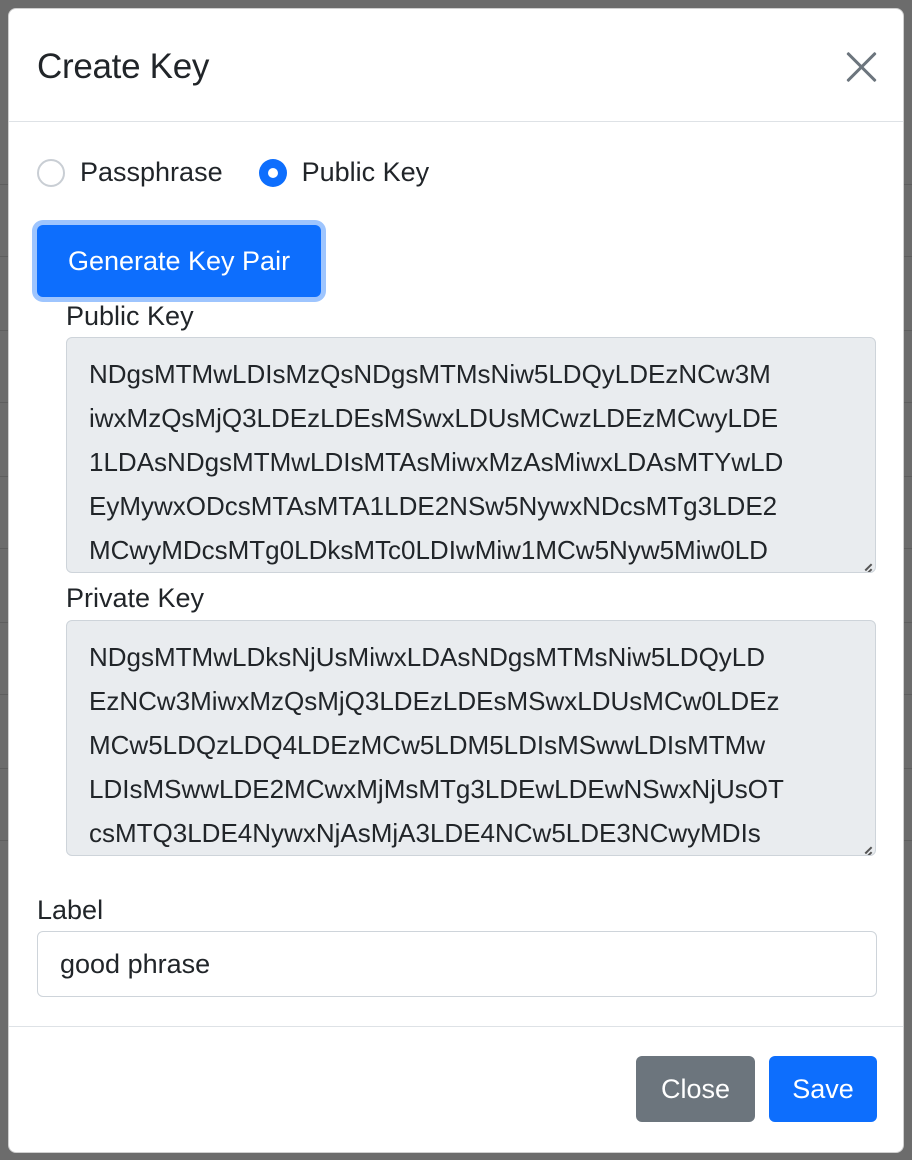  Describe the element at coordinates (51, 172) in the screenshot. I see `passphrase-radio` at that location.